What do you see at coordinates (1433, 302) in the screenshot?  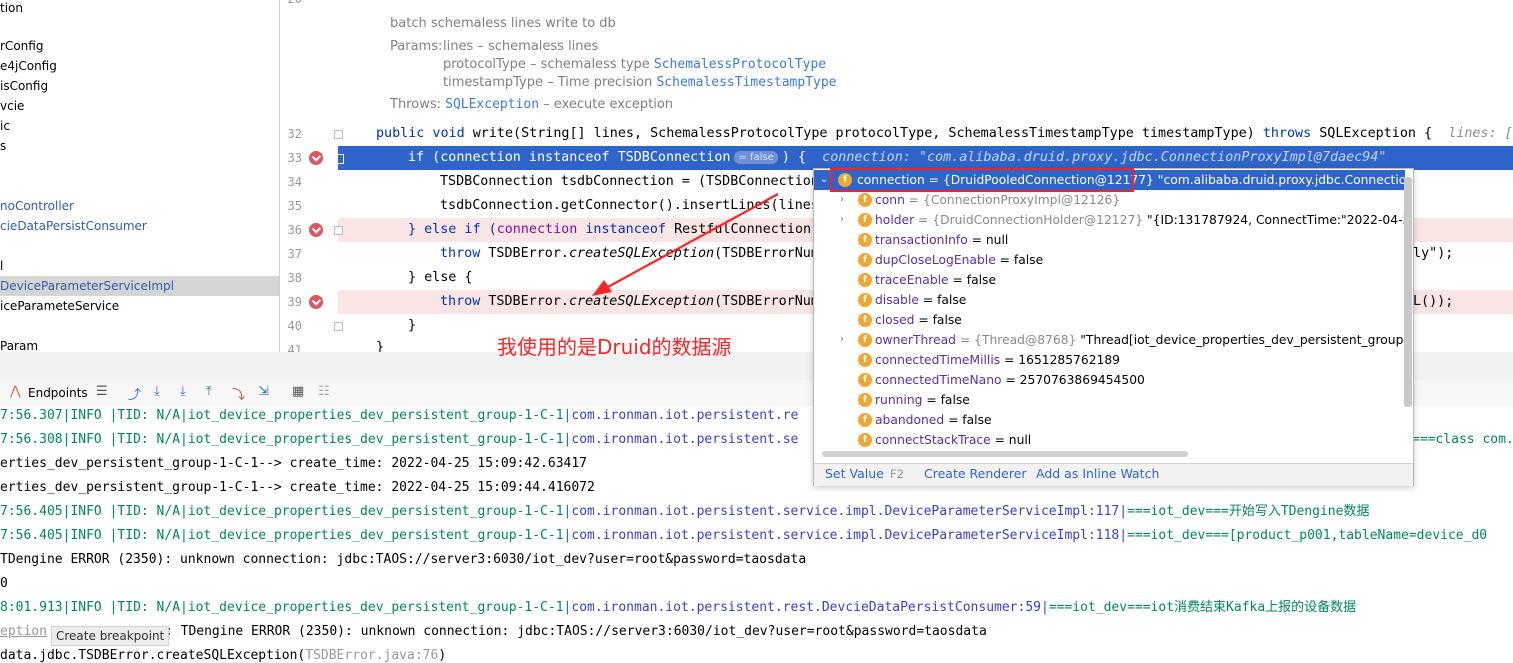 I see `code-line-39-tail: L());` at bounding box center [1433, 302].